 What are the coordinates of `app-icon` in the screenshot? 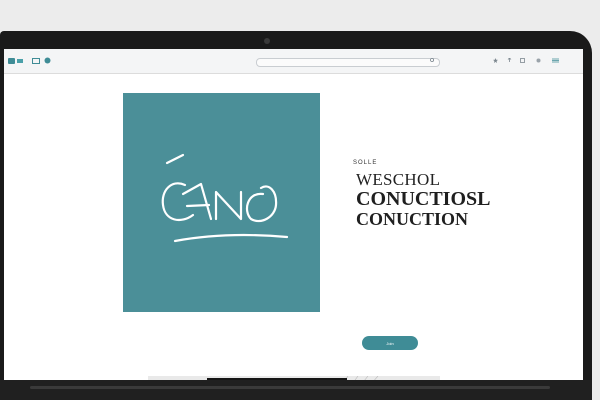 It's located at (47, 60).